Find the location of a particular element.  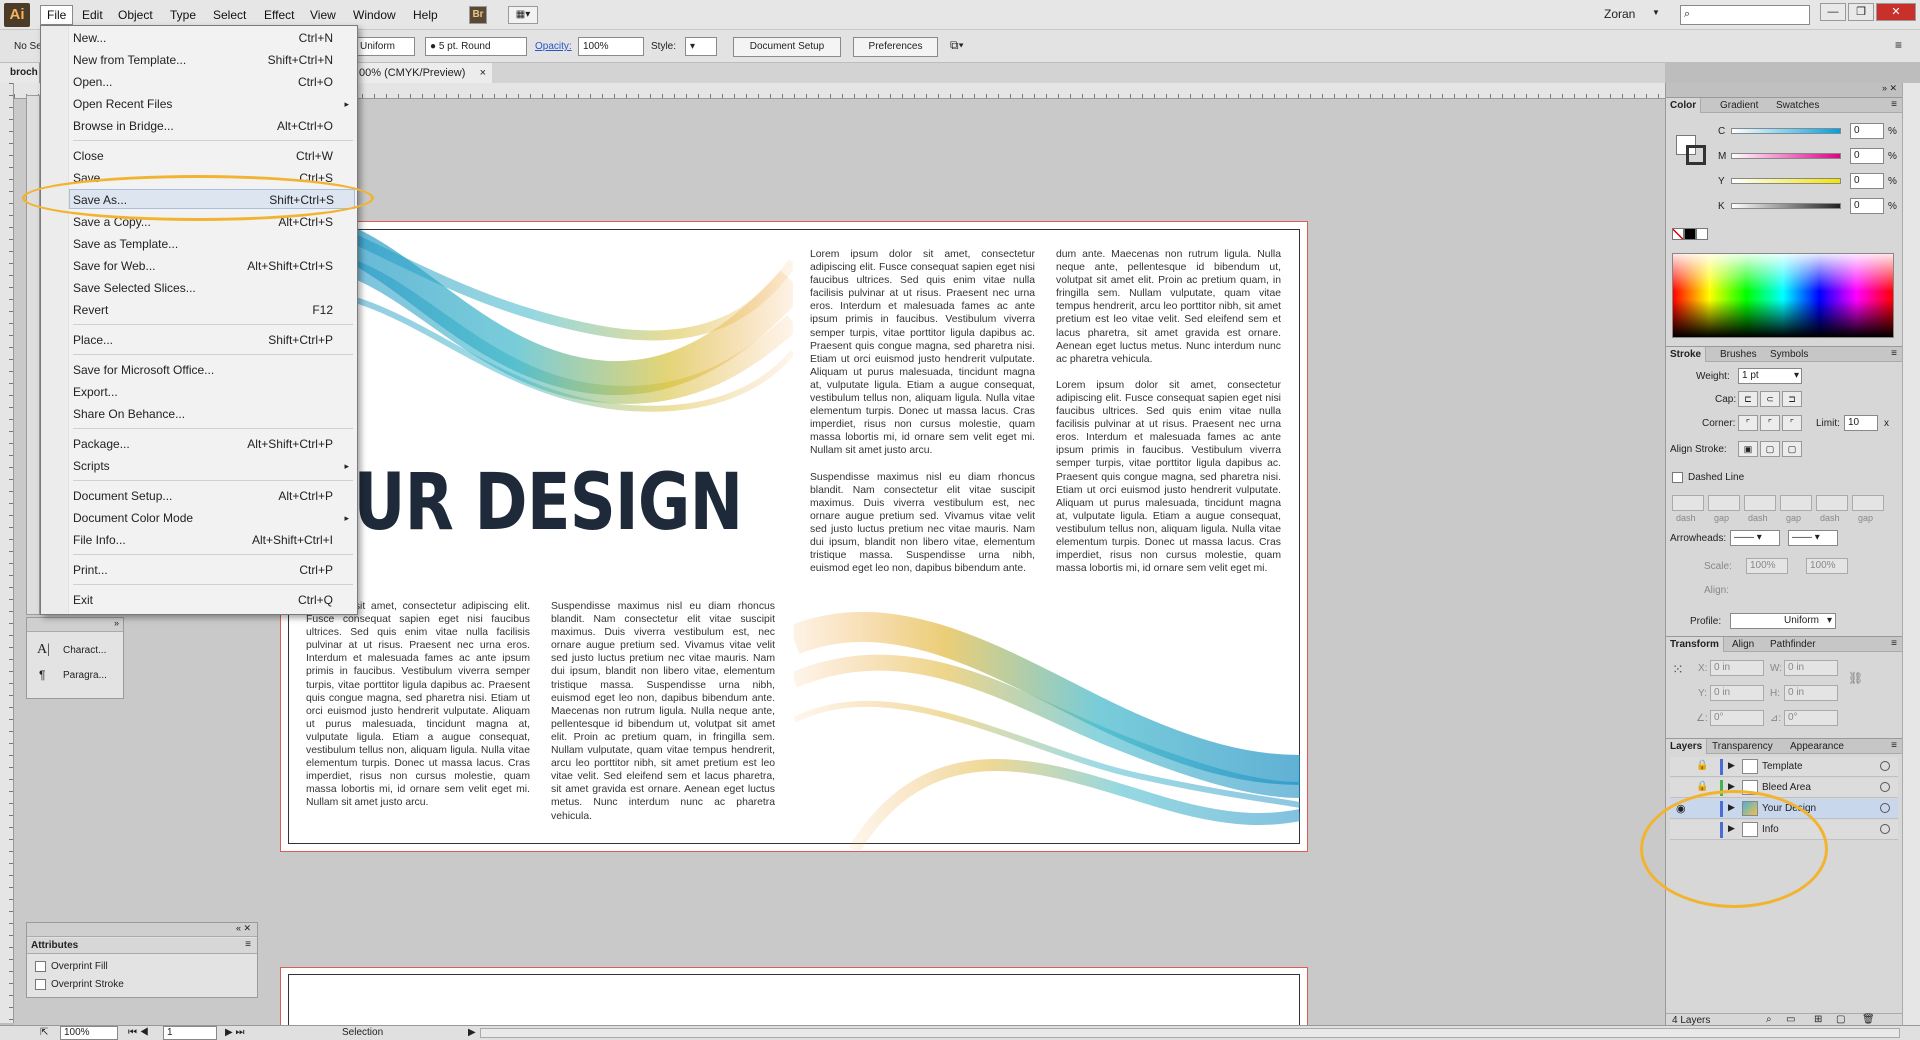

round-cap-button: ⊂ is located at coordinates (1770, 399).